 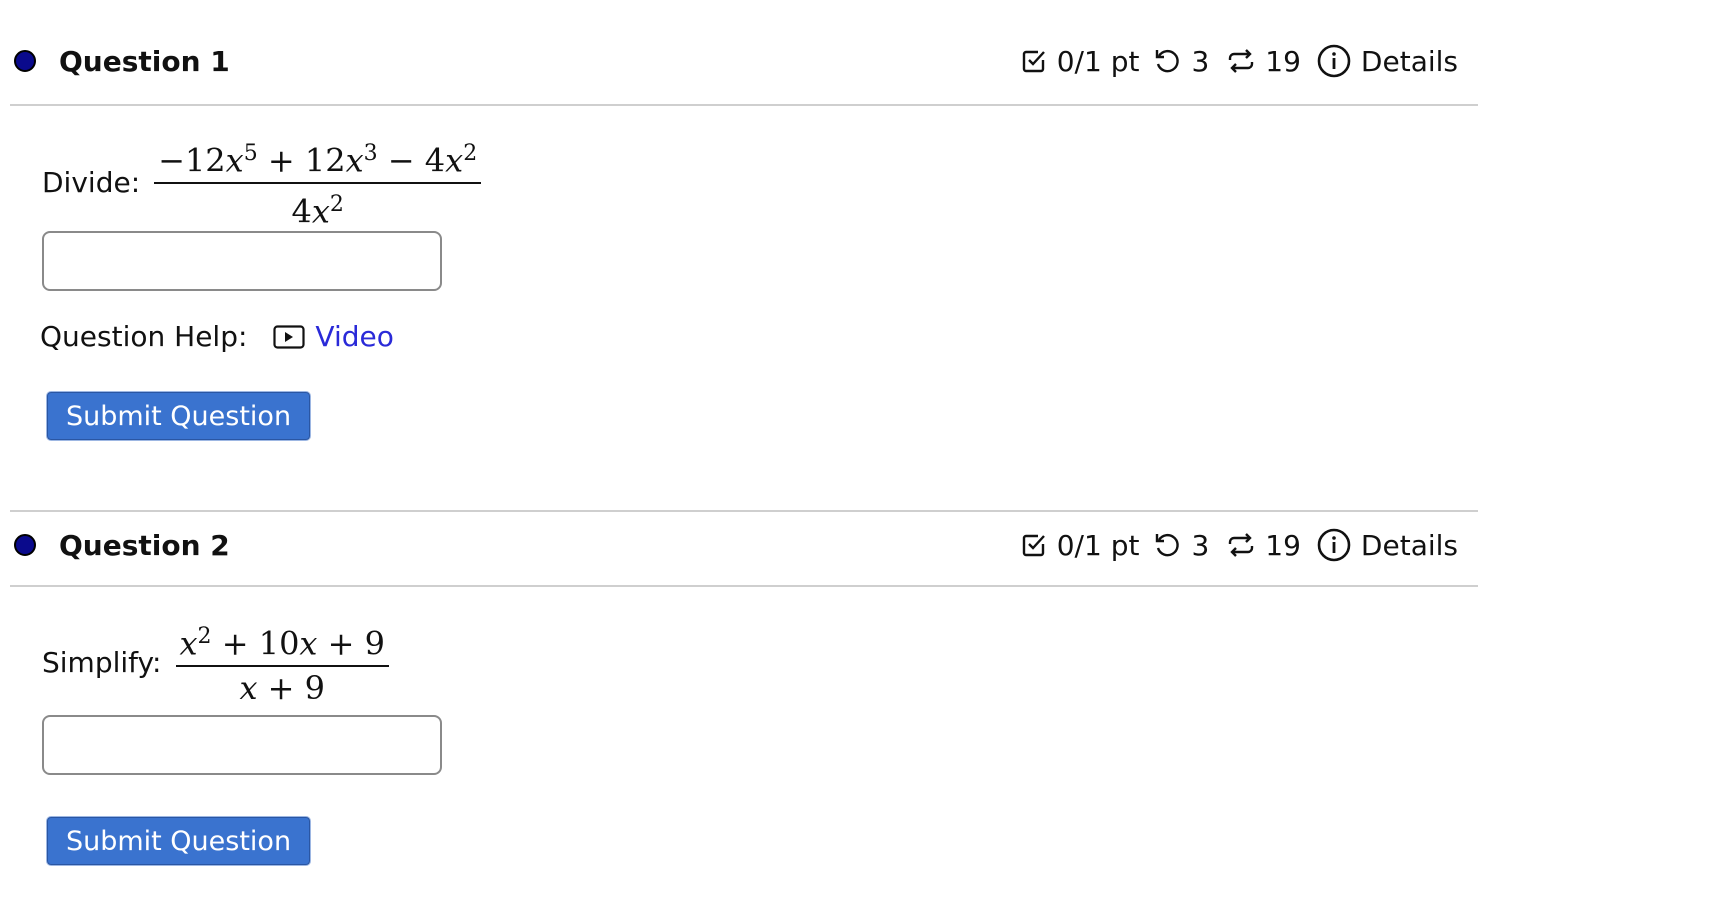 What do you see at coordinates (144, 61) in the screenshot?
I see `question-title: Question 1` at bounding box center [144, 61].